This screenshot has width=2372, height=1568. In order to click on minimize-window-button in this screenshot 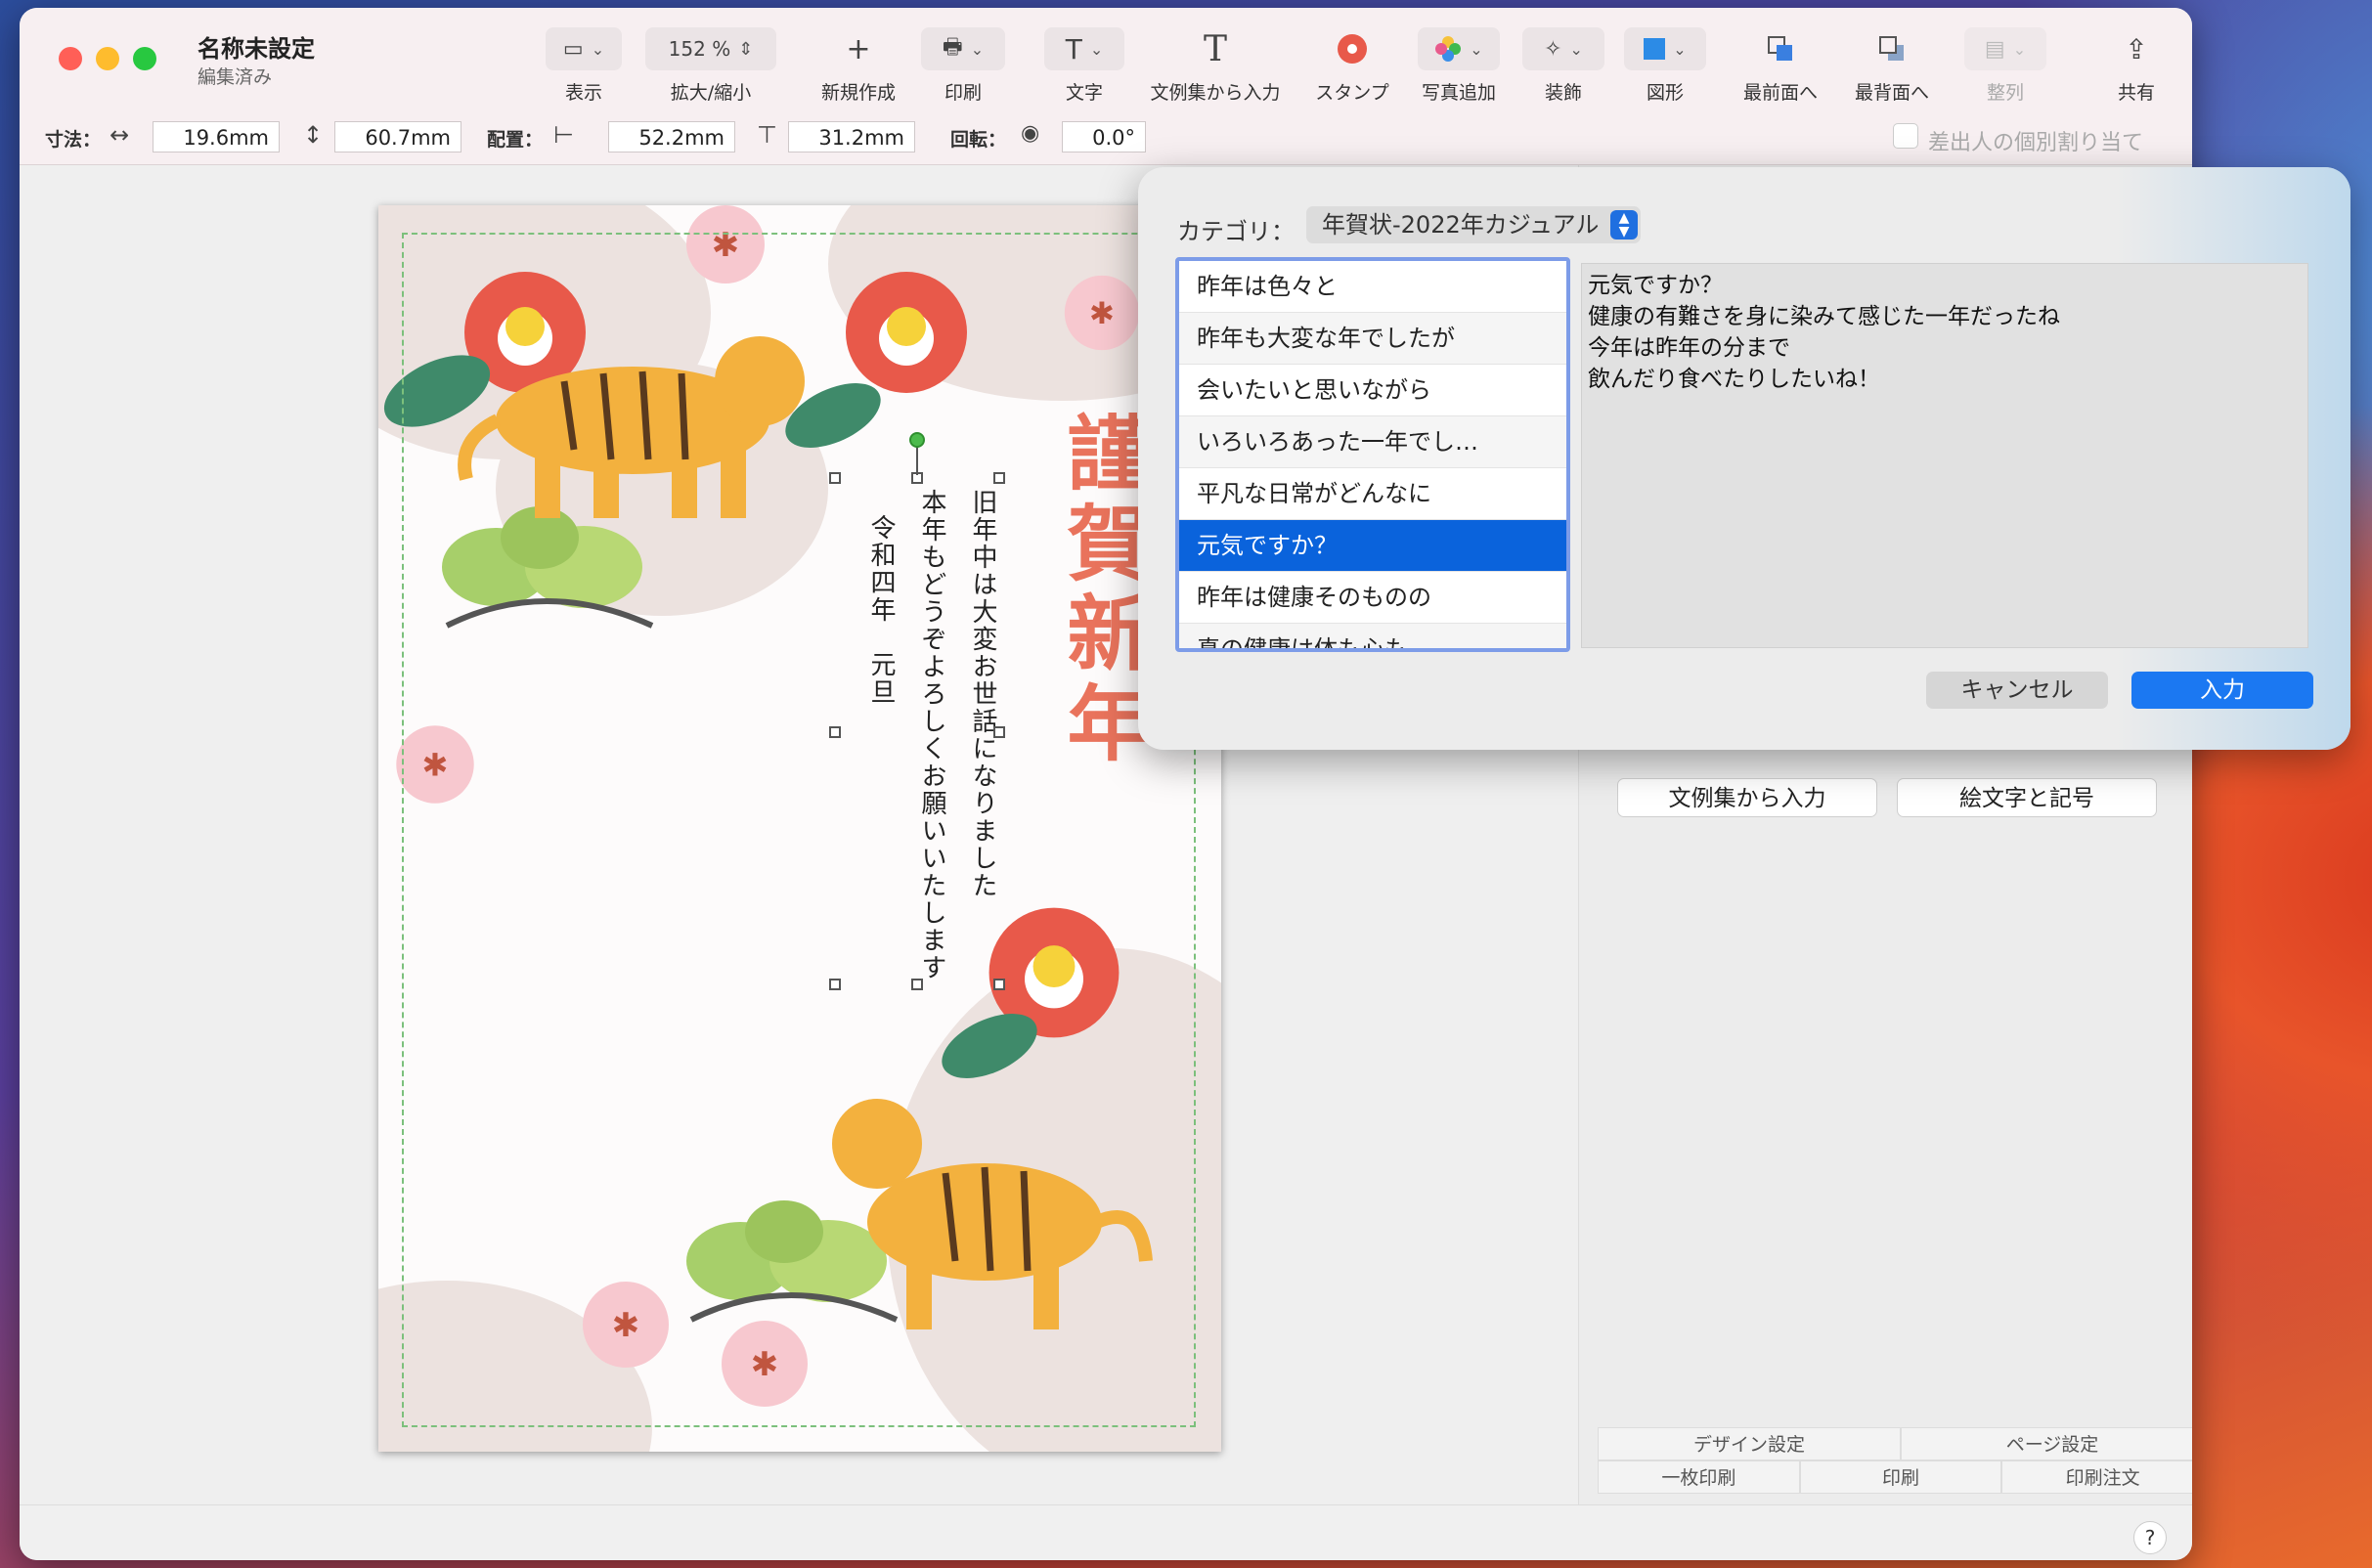, I will do `click(107, 59)`.